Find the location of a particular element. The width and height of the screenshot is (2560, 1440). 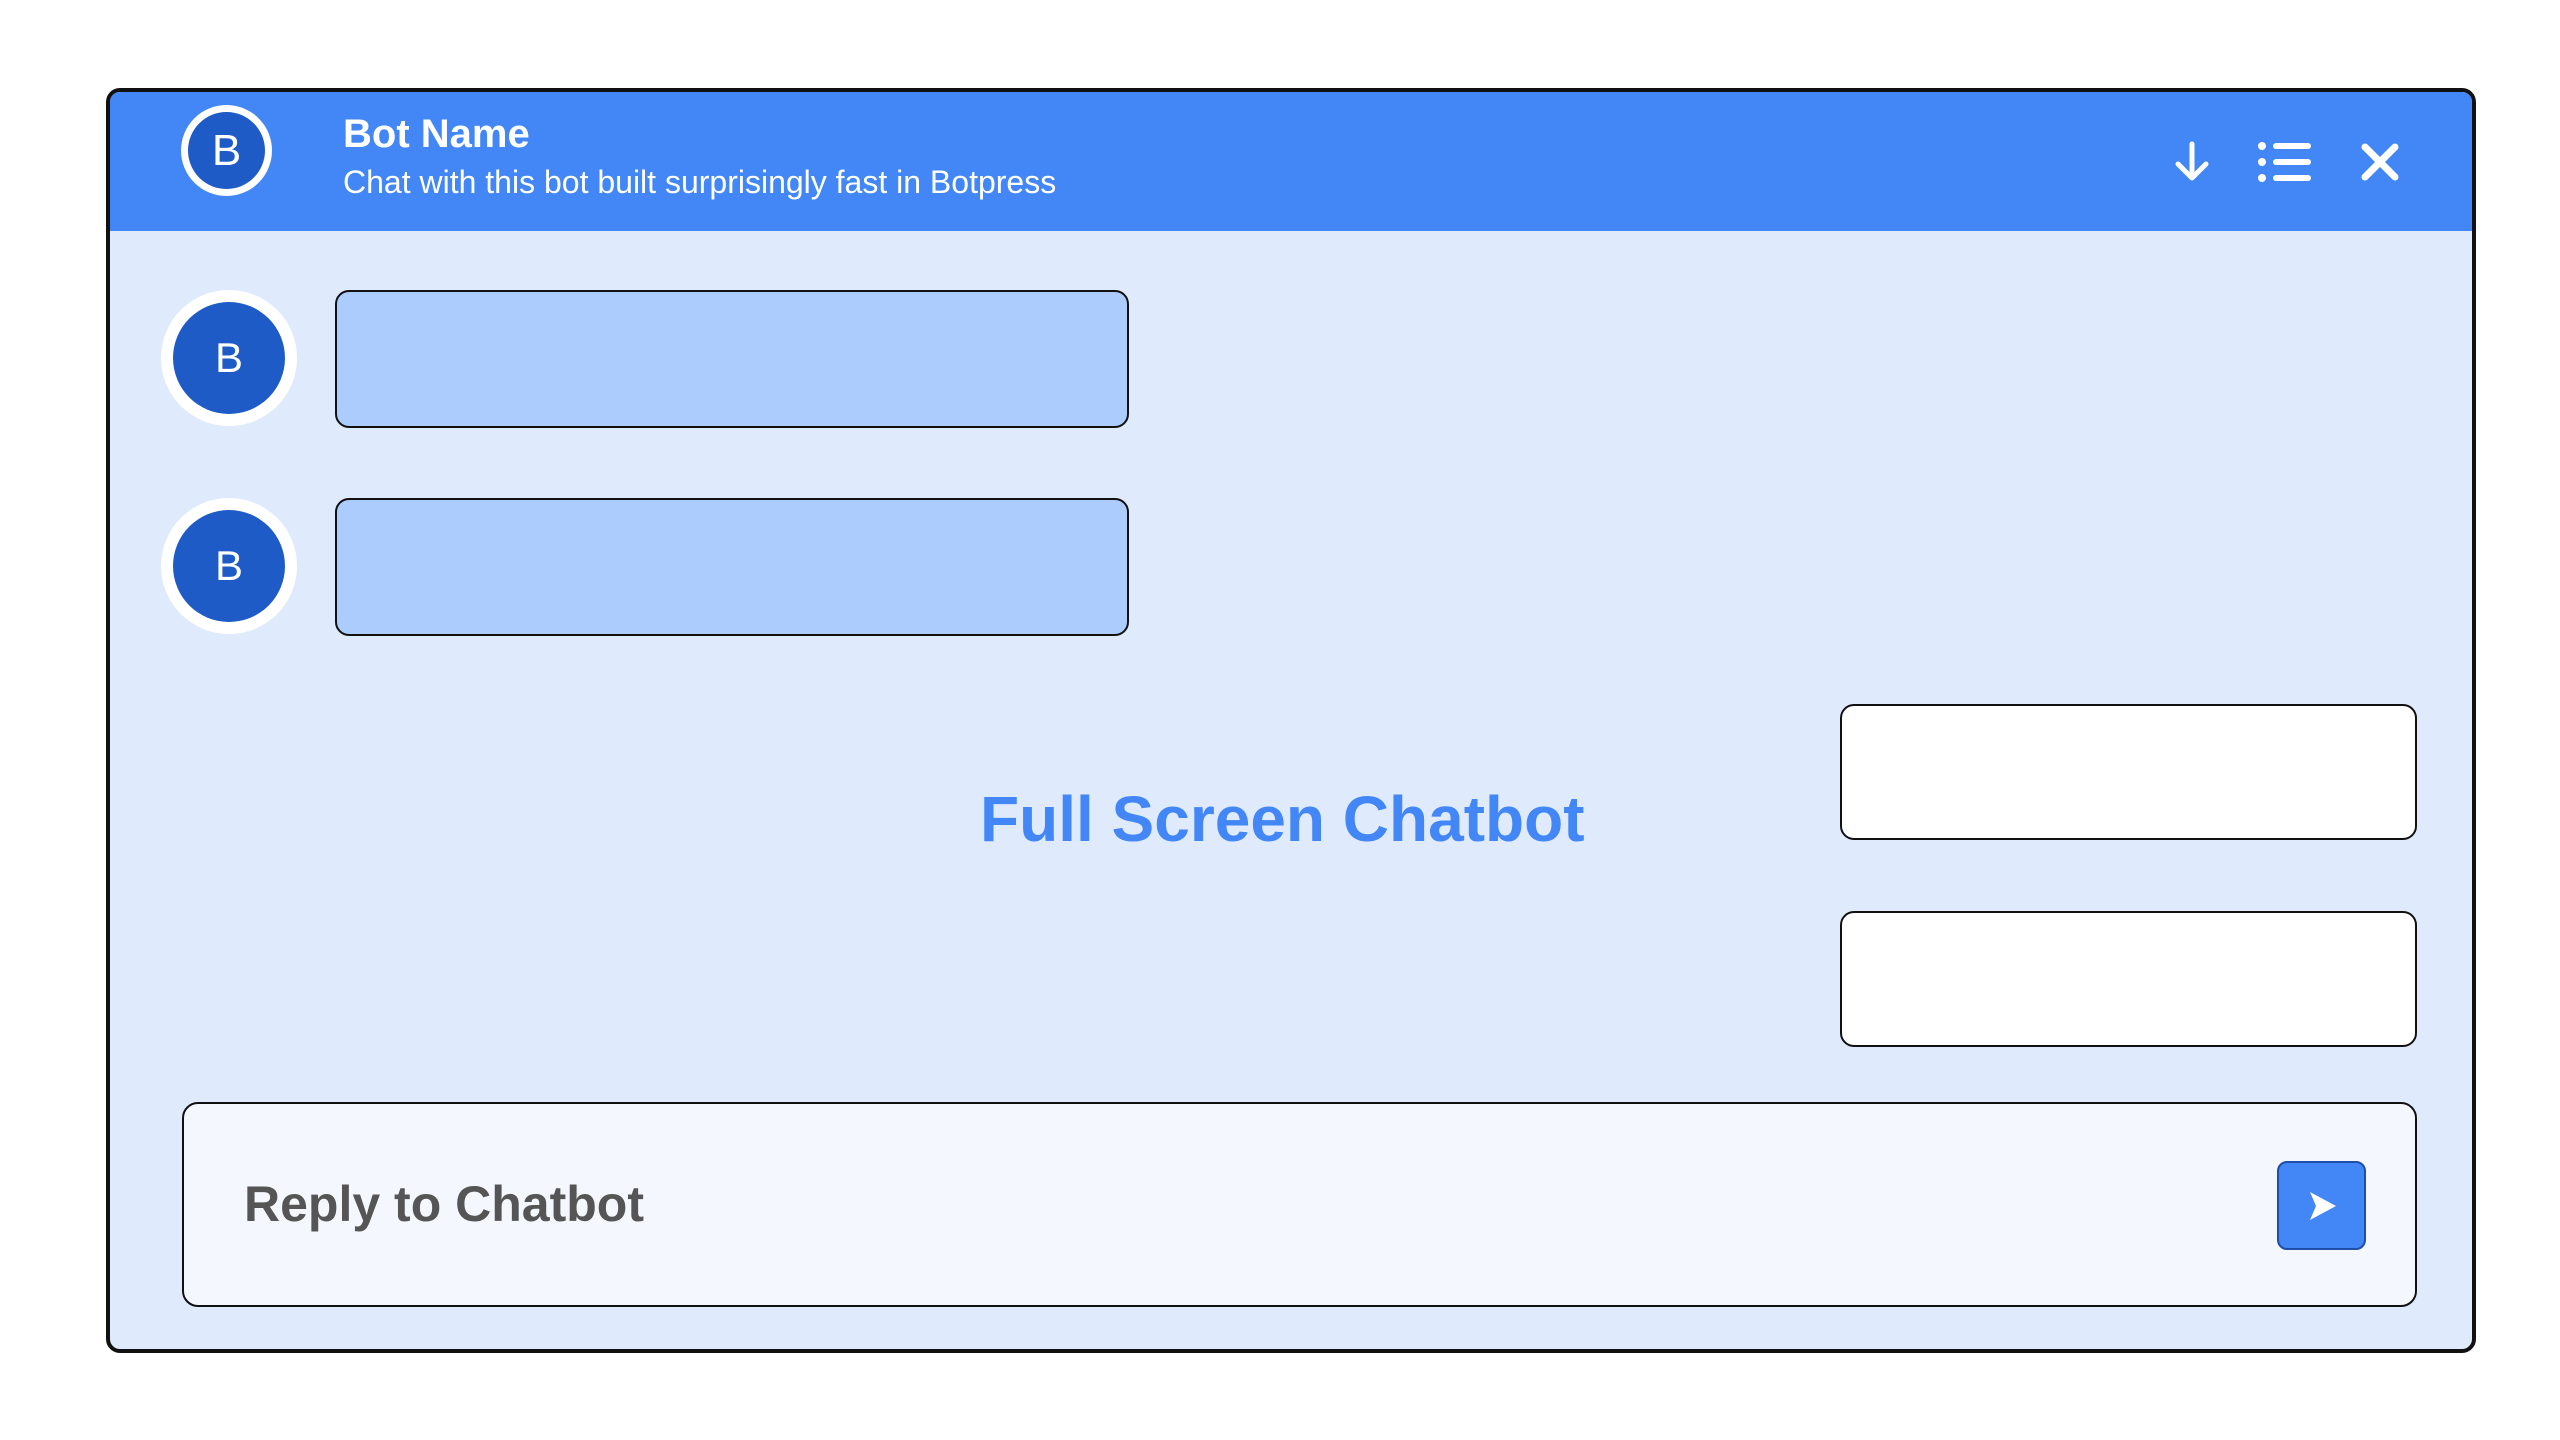

close-icon is located at coordinates (2380, 162).